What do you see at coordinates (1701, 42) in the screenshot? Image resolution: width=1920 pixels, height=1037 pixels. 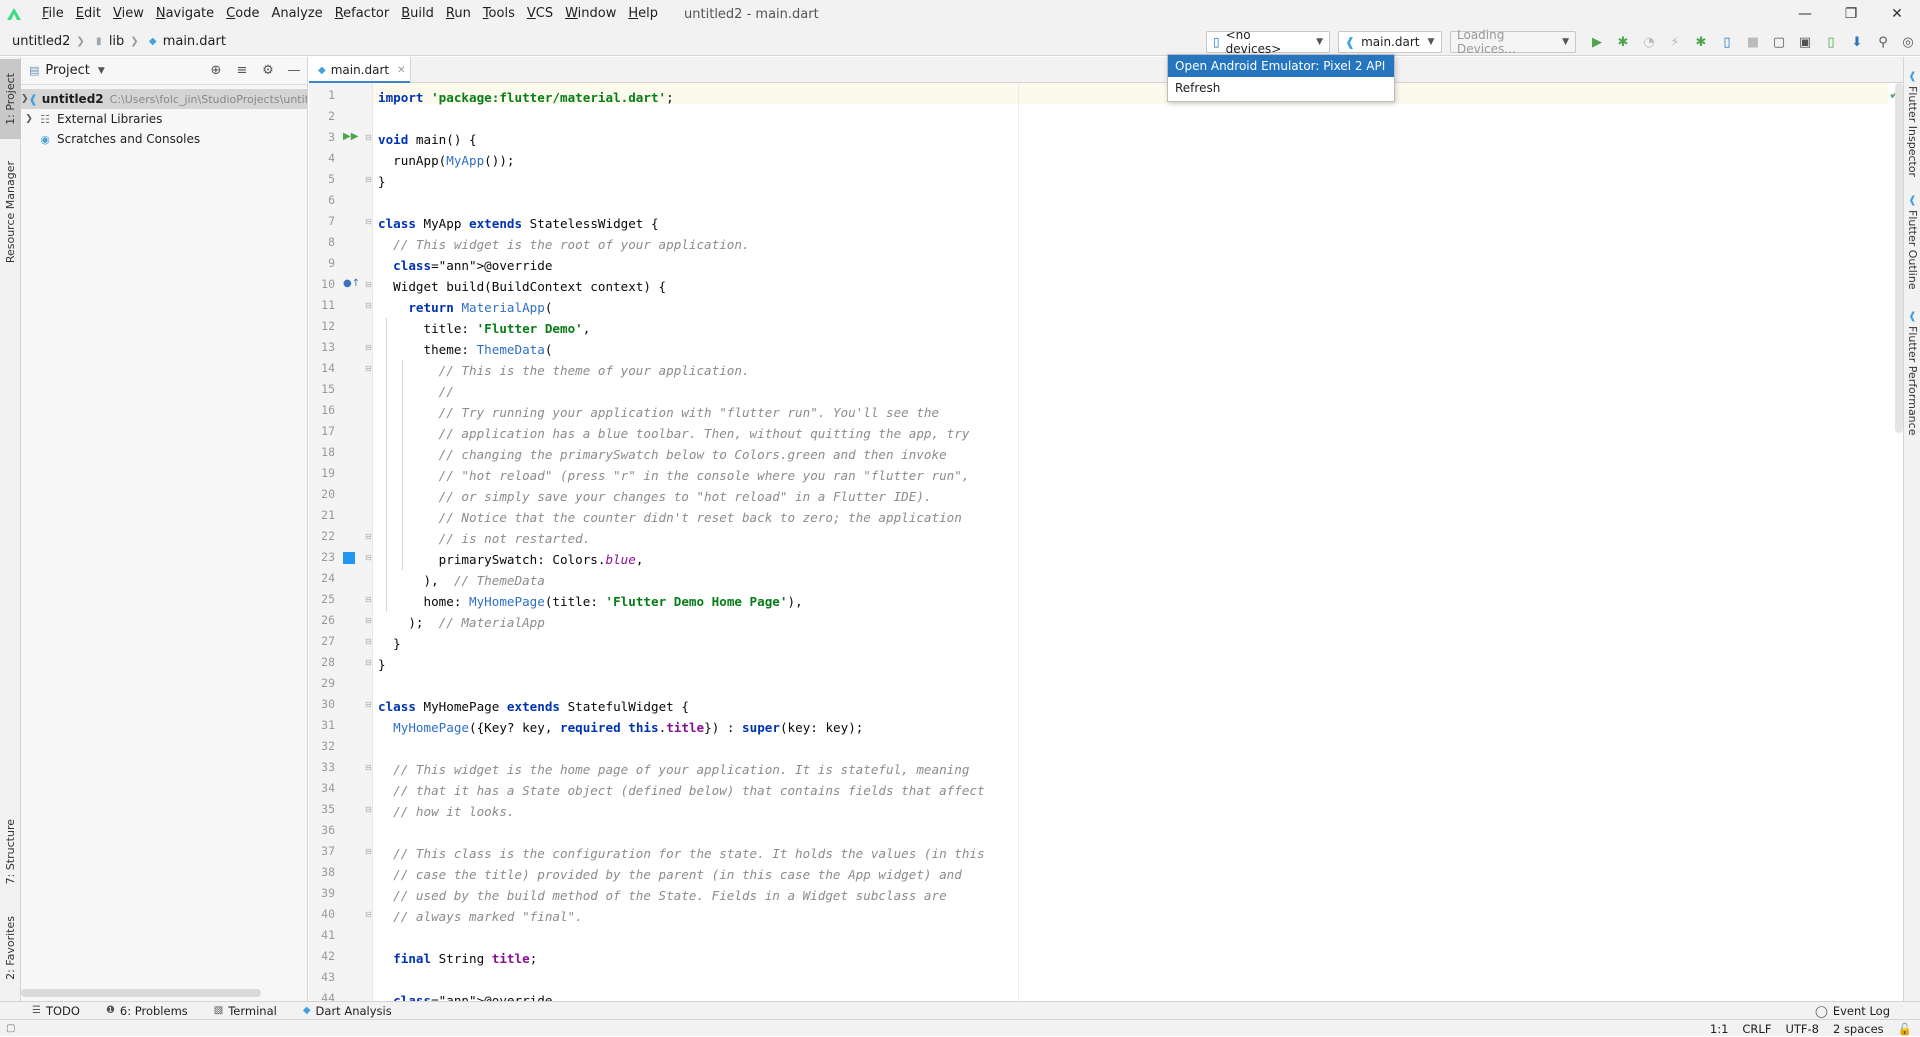 I see `attach-debugger-button: ✱` at bounding box center [1701, 42].